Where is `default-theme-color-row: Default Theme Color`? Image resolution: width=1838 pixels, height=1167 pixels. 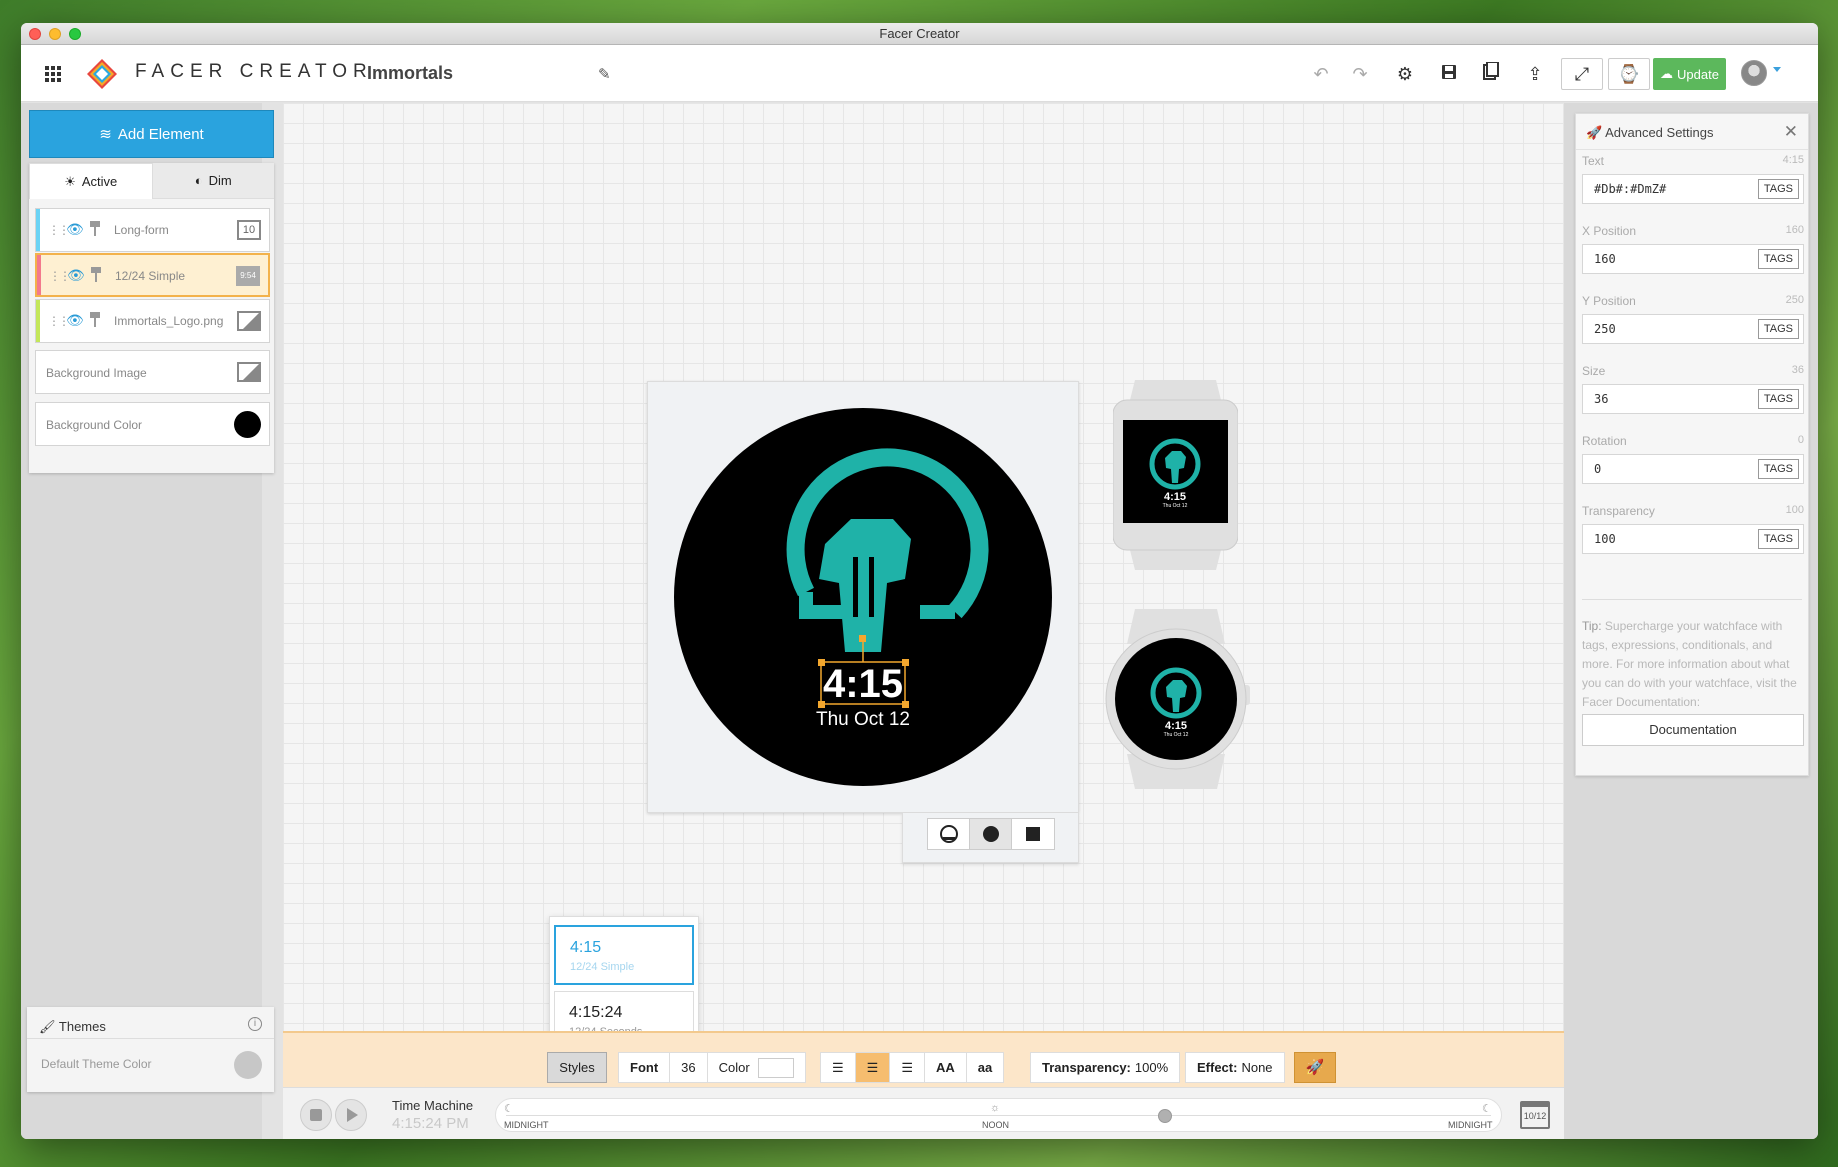
default-theme-color-row: Default Theme Color is located at coordinates (150, 1065).